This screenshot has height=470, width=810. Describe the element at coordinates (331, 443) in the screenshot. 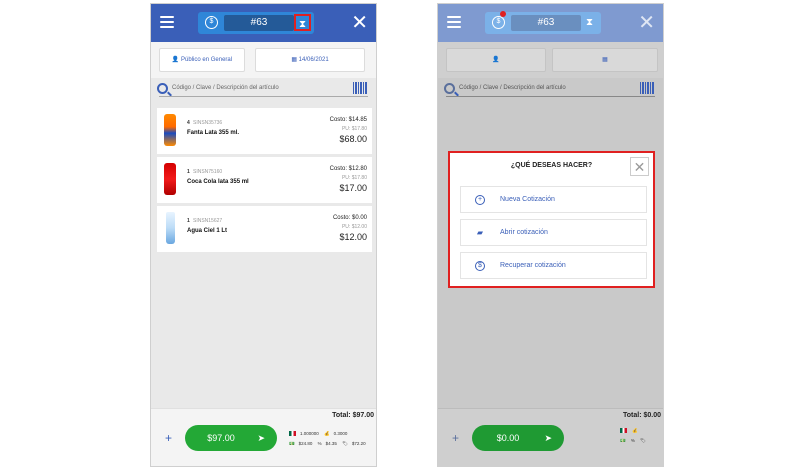

I see `rate-4: $4.35` at that location.